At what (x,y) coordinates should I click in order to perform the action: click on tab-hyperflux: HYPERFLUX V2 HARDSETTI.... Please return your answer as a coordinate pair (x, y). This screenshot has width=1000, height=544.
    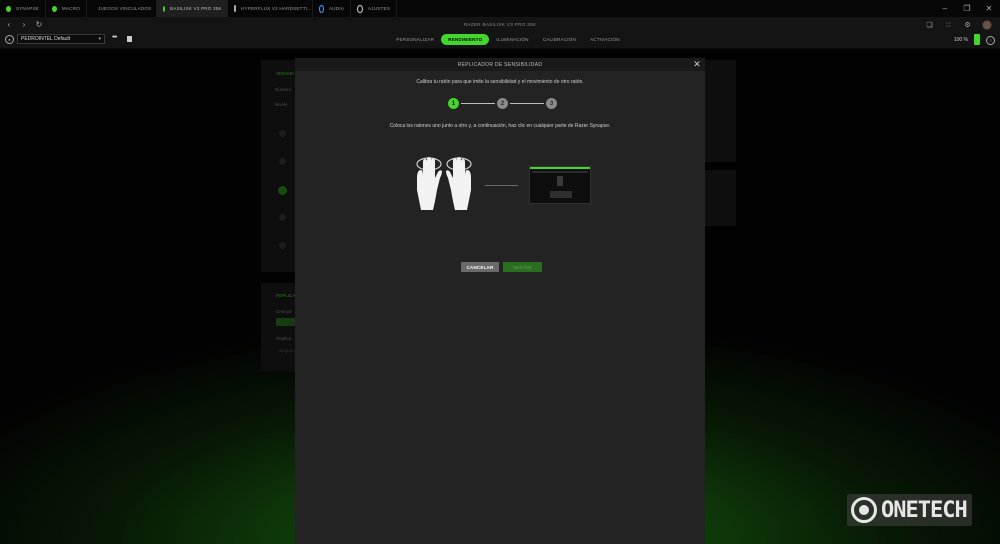
    Looking at the image, I should click on (270, 8).